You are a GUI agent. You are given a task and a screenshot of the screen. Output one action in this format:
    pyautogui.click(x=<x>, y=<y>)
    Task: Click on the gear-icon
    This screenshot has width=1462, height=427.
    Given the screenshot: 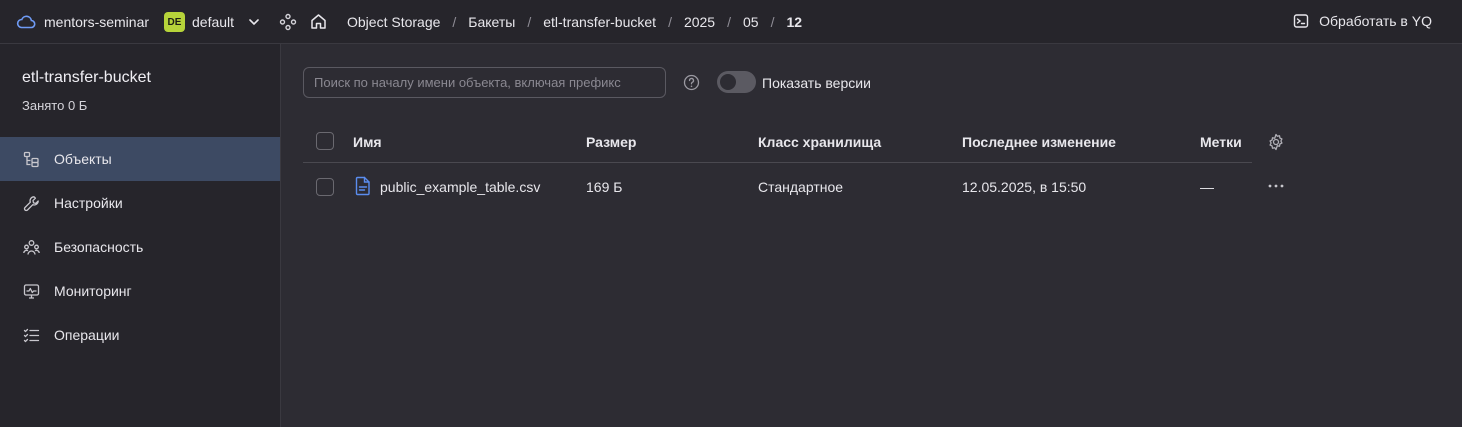 What is the action you would take?
    pyautogui.click(x=1276, y=142)
    